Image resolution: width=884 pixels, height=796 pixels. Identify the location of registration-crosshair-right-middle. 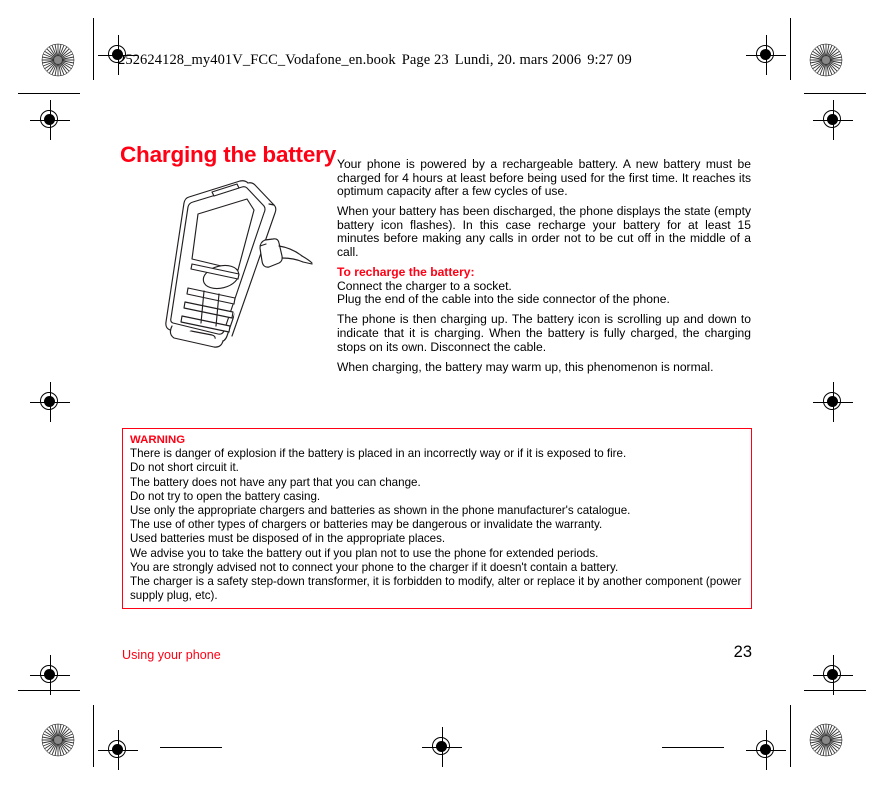
(833, 402).